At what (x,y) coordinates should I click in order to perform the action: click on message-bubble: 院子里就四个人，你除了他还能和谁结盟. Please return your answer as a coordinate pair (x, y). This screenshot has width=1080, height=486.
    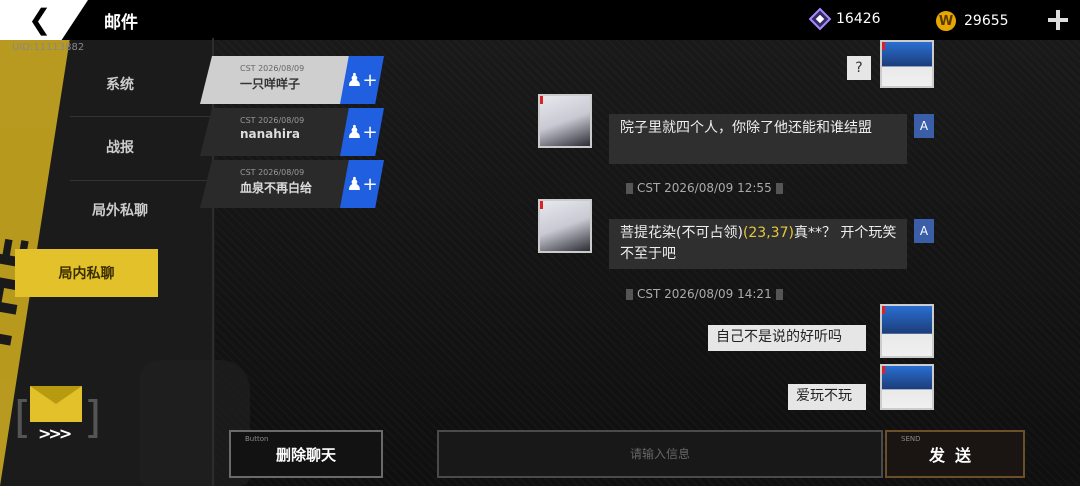
    Looking at the image, I should click on (758, 139).